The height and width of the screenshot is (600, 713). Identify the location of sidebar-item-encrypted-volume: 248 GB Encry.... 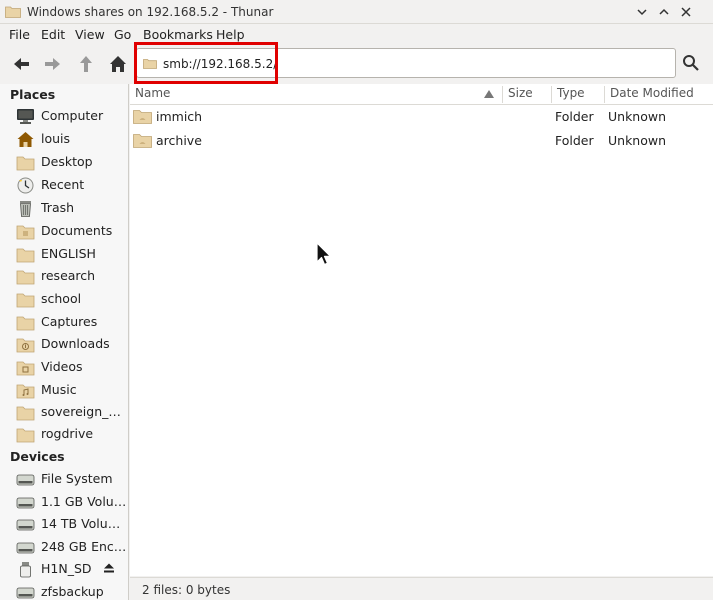
(64, 547).